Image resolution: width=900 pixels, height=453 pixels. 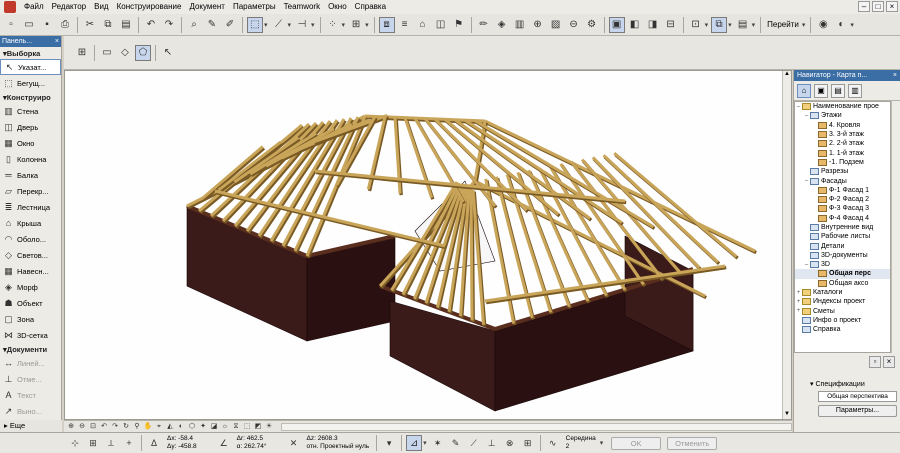 I want to click on ok-button: OK, so click(x=636, y=443).